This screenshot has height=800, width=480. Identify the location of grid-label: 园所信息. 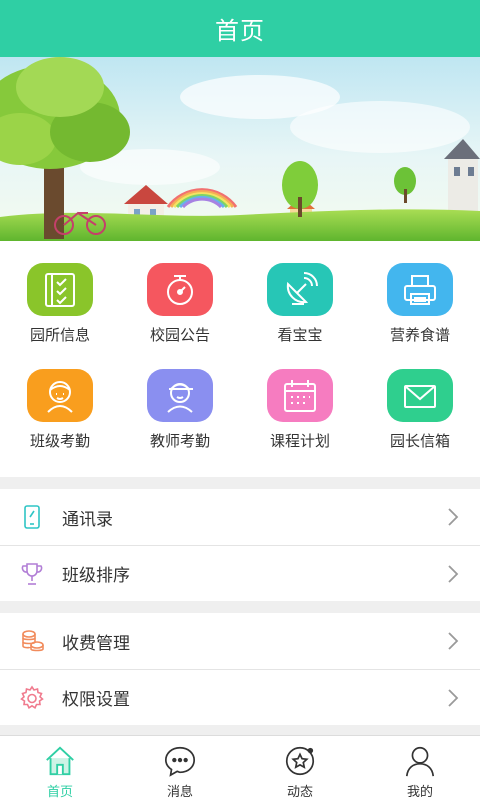
(59, 335).